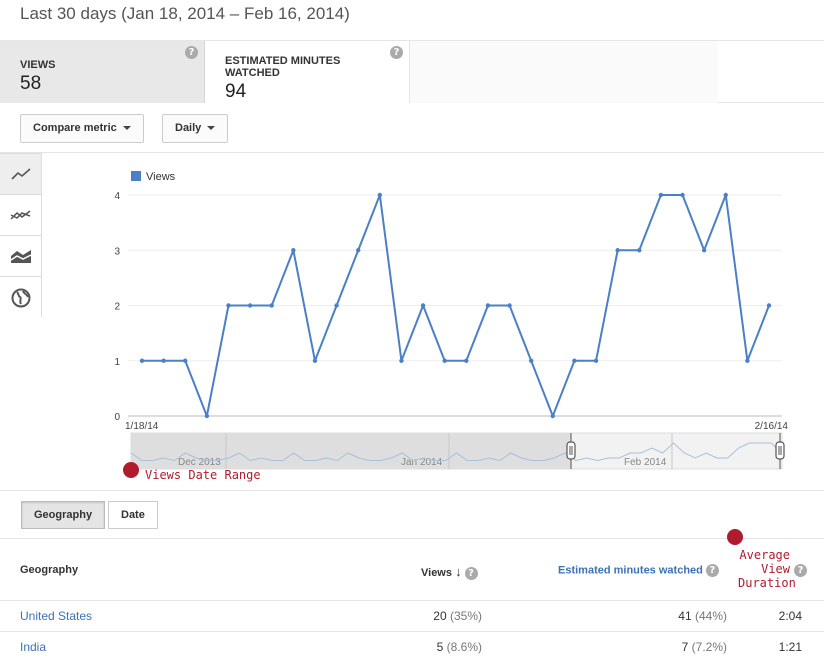  Describe the element at coordinates (685, 647) in the screenshot. I see `minutes-count: 7` at that location.